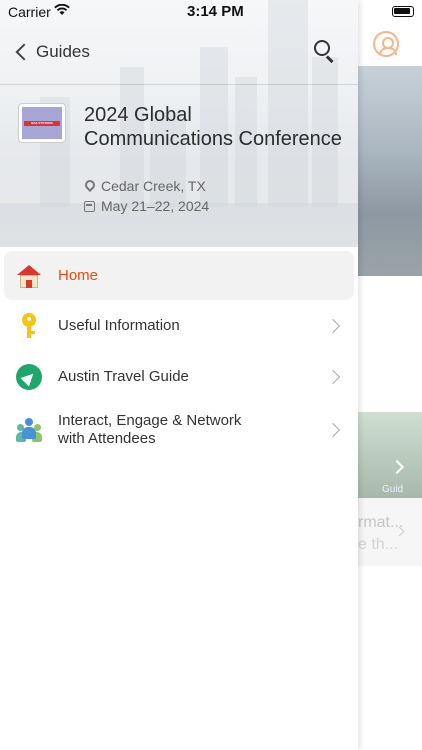 Image resolution: width=422 pixels, height=750 pixels. I want to click on event-logo: BAE SYSTEMS, so click(42, 123).